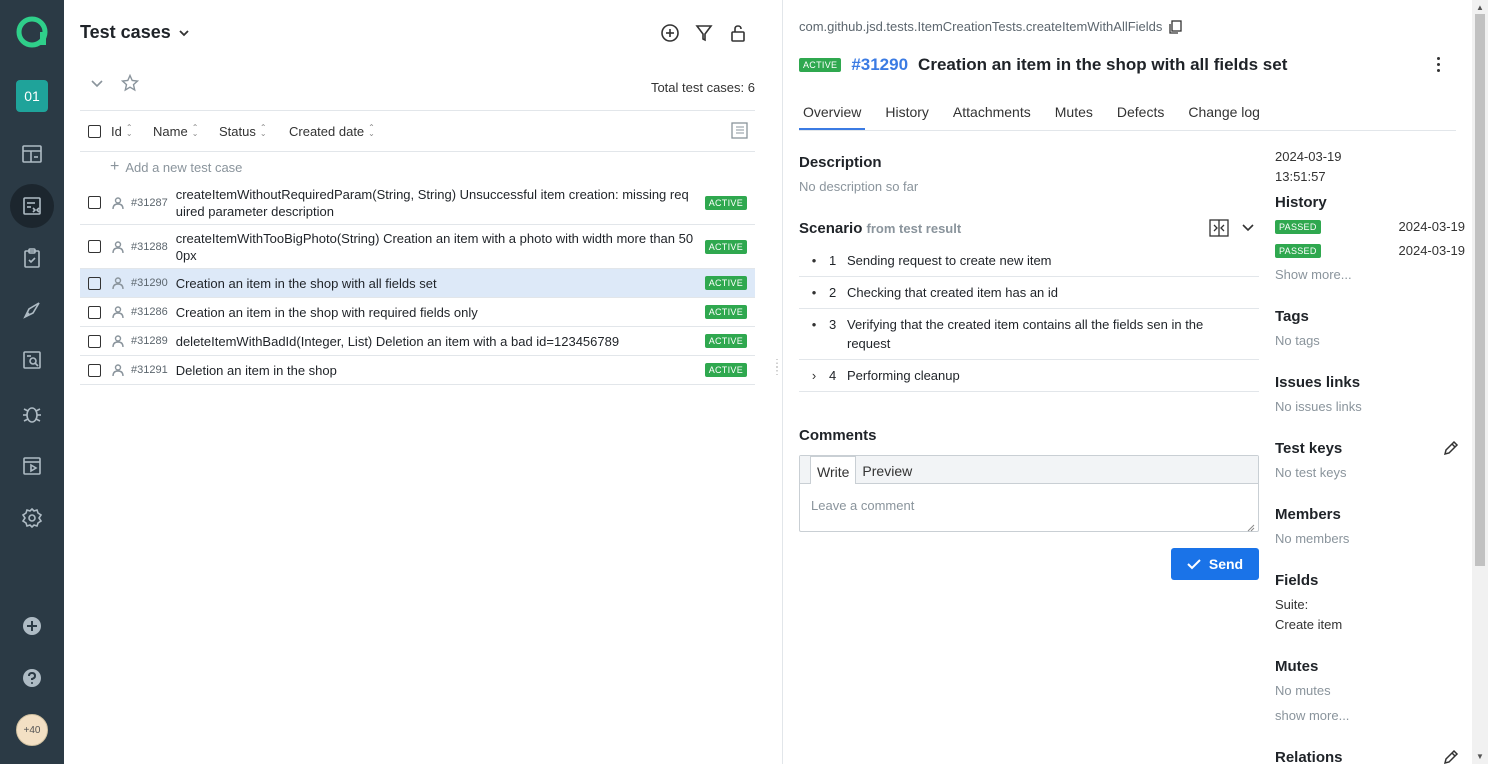  What do you see at coordinates (1451, 756) in the screenshot?
I see `edit-relations-icon` at bounding box center [1451, 756].